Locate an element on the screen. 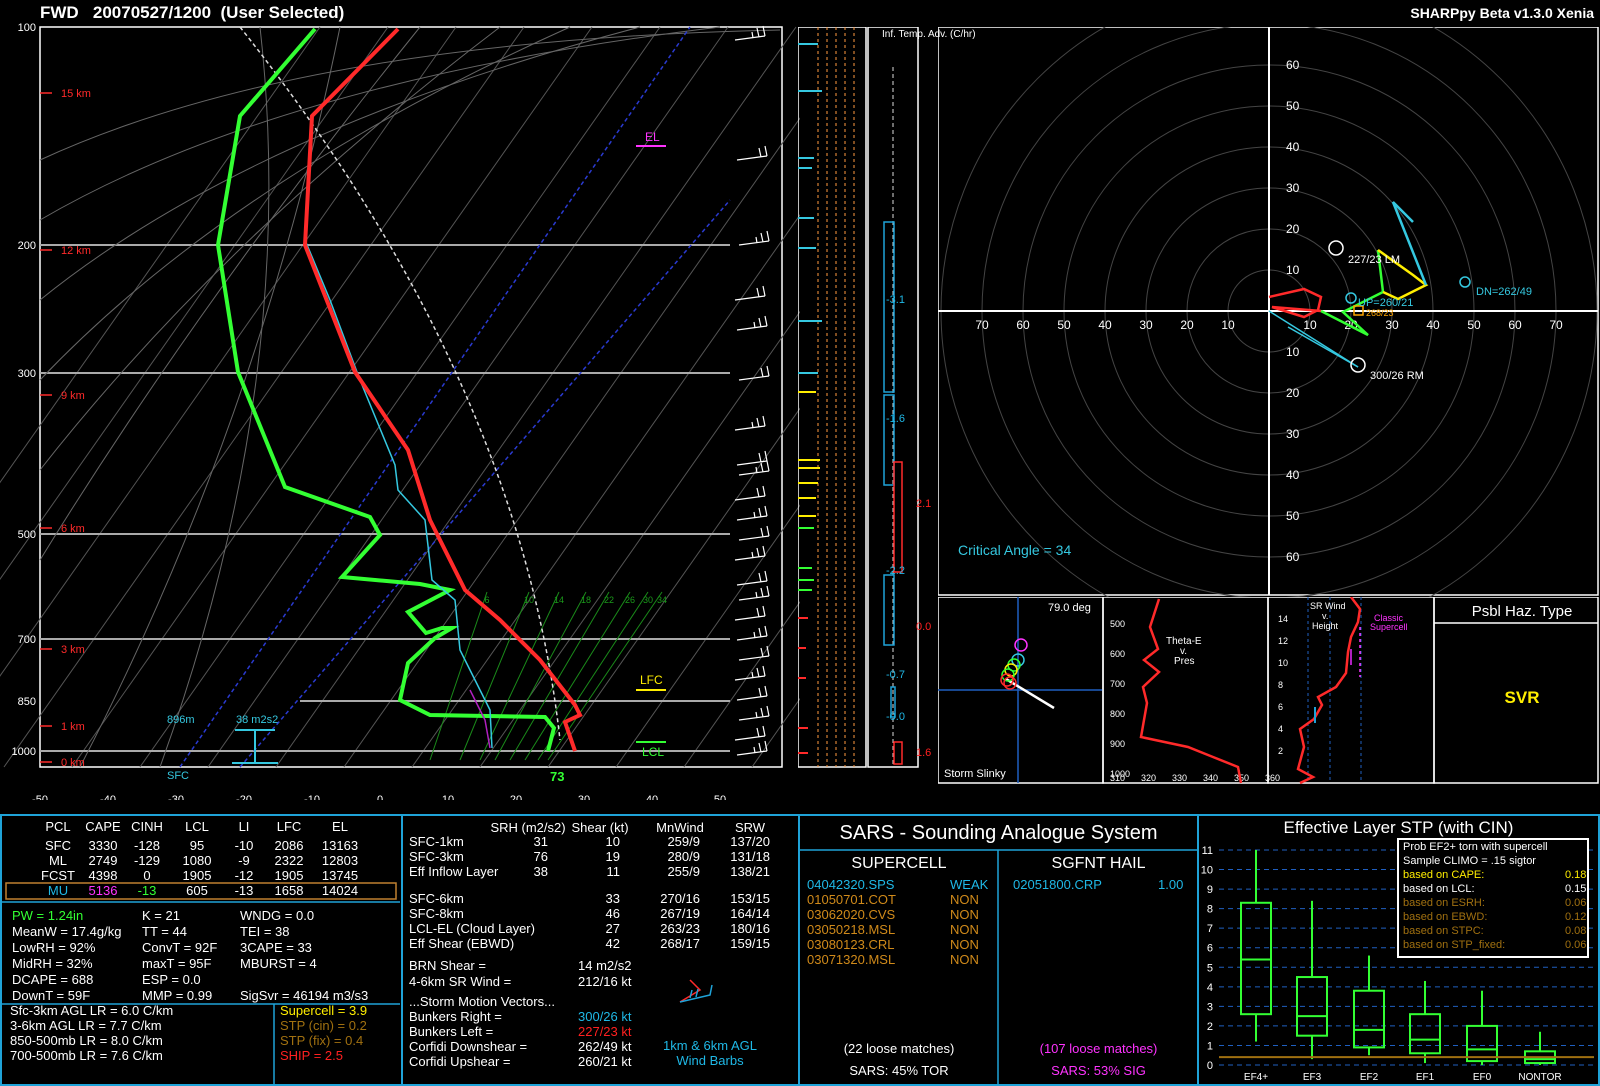 This screenshot has width=1600, height=1086. thetae-y-tick: 700 is located at coordinates (1117, 684).